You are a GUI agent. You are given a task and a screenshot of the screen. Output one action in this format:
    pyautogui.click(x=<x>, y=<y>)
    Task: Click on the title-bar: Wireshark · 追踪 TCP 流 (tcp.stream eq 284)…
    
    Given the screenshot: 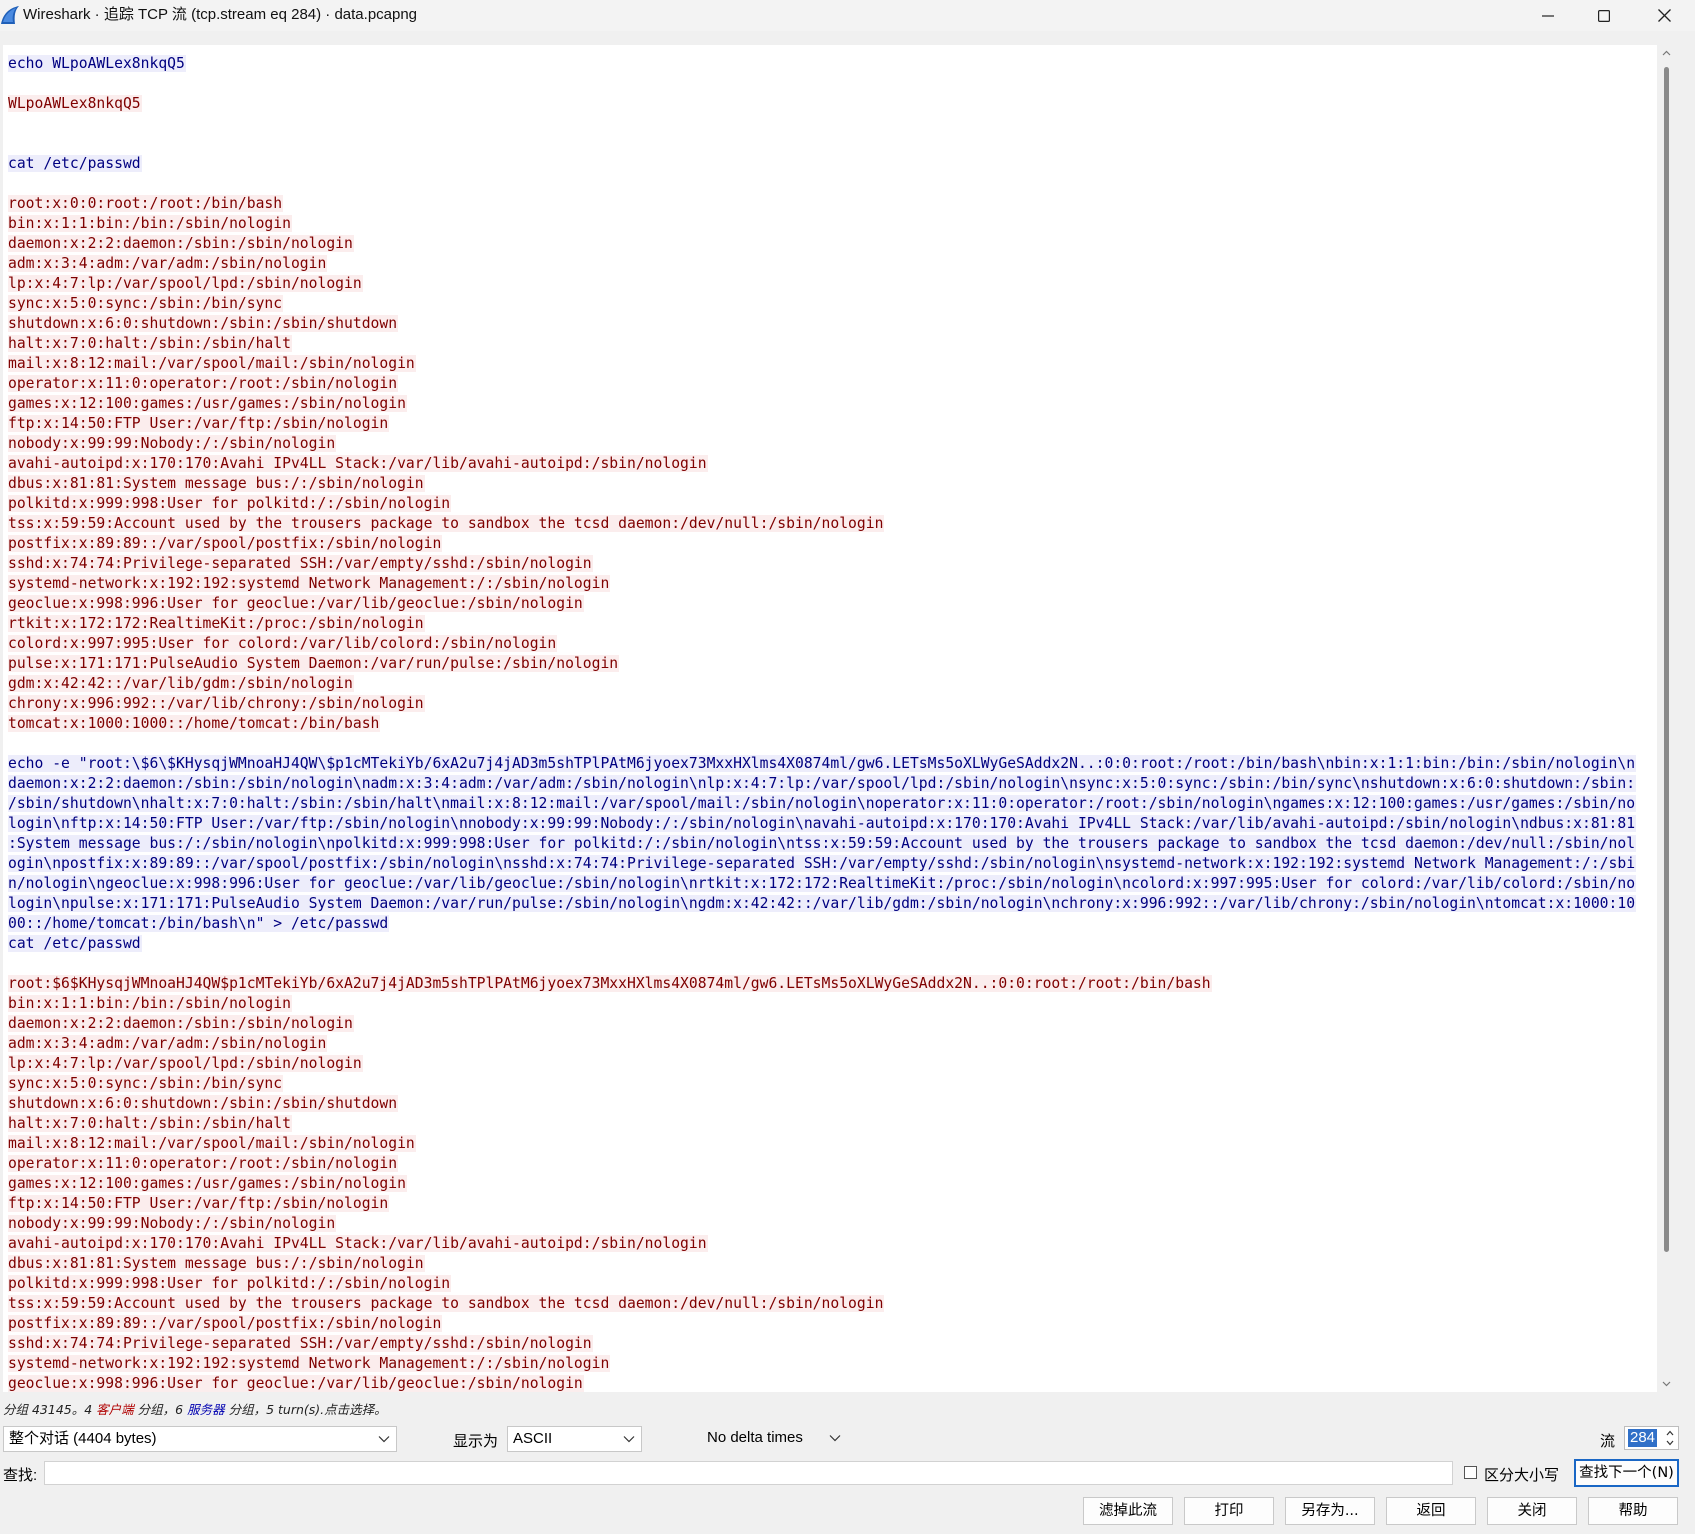 What is the action you would take?
    pyautogui.click(x=847, y=15)
    